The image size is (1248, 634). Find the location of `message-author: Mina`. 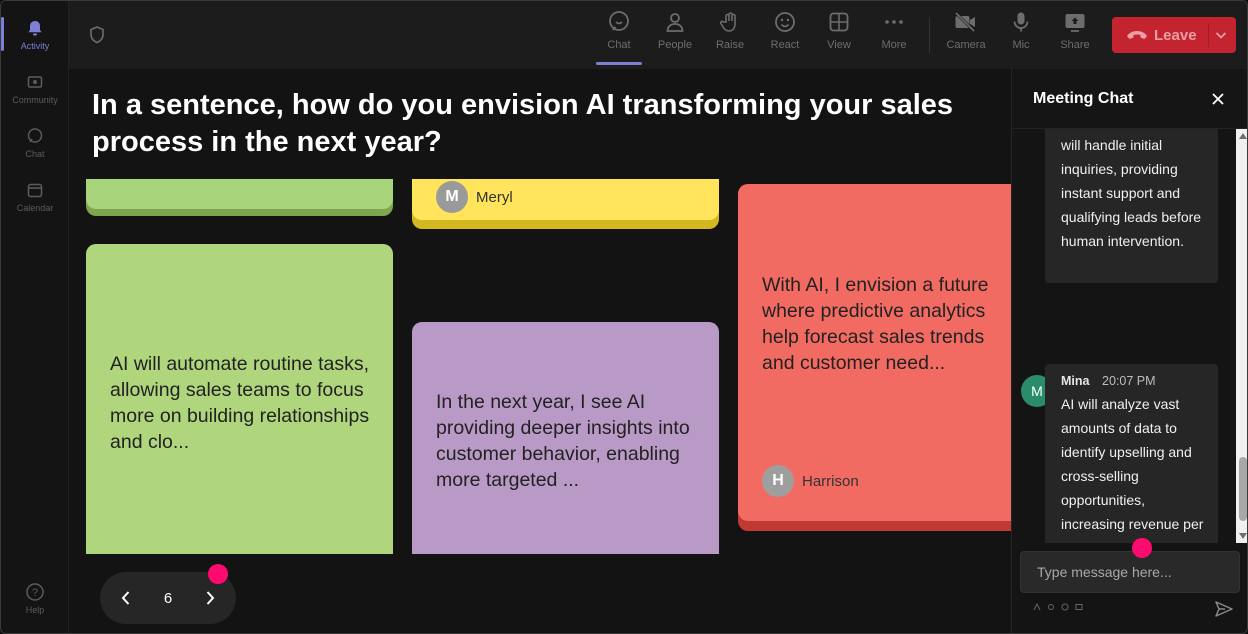

message-author: Mina is located at coordinates (1075, 381).